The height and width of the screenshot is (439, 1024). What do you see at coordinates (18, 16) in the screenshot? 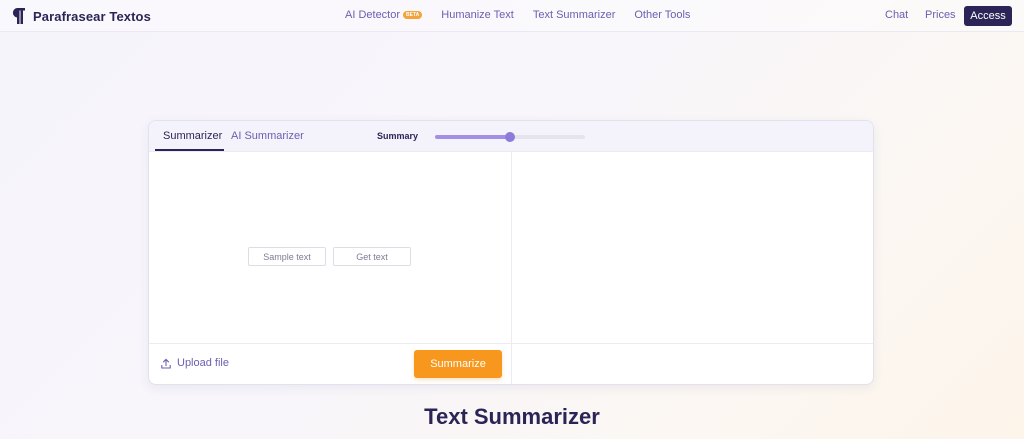
I see `pilcrow-icon` at bounding box center [18, 16].